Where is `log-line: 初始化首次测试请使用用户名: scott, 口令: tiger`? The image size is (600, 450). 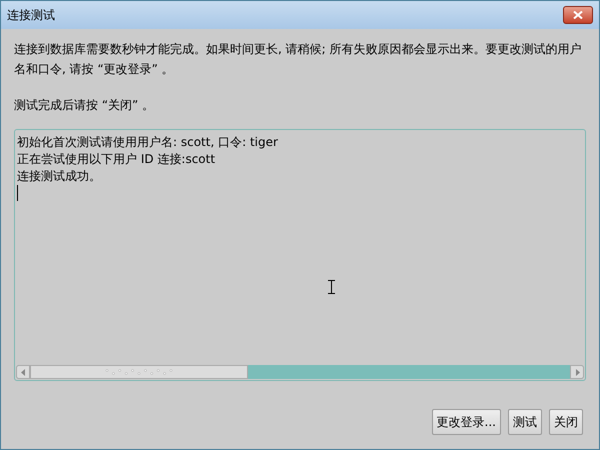
log-line: 初始化首次测试请使用用户名: scott, 口令: tiger is located at coordinates (148, 142).